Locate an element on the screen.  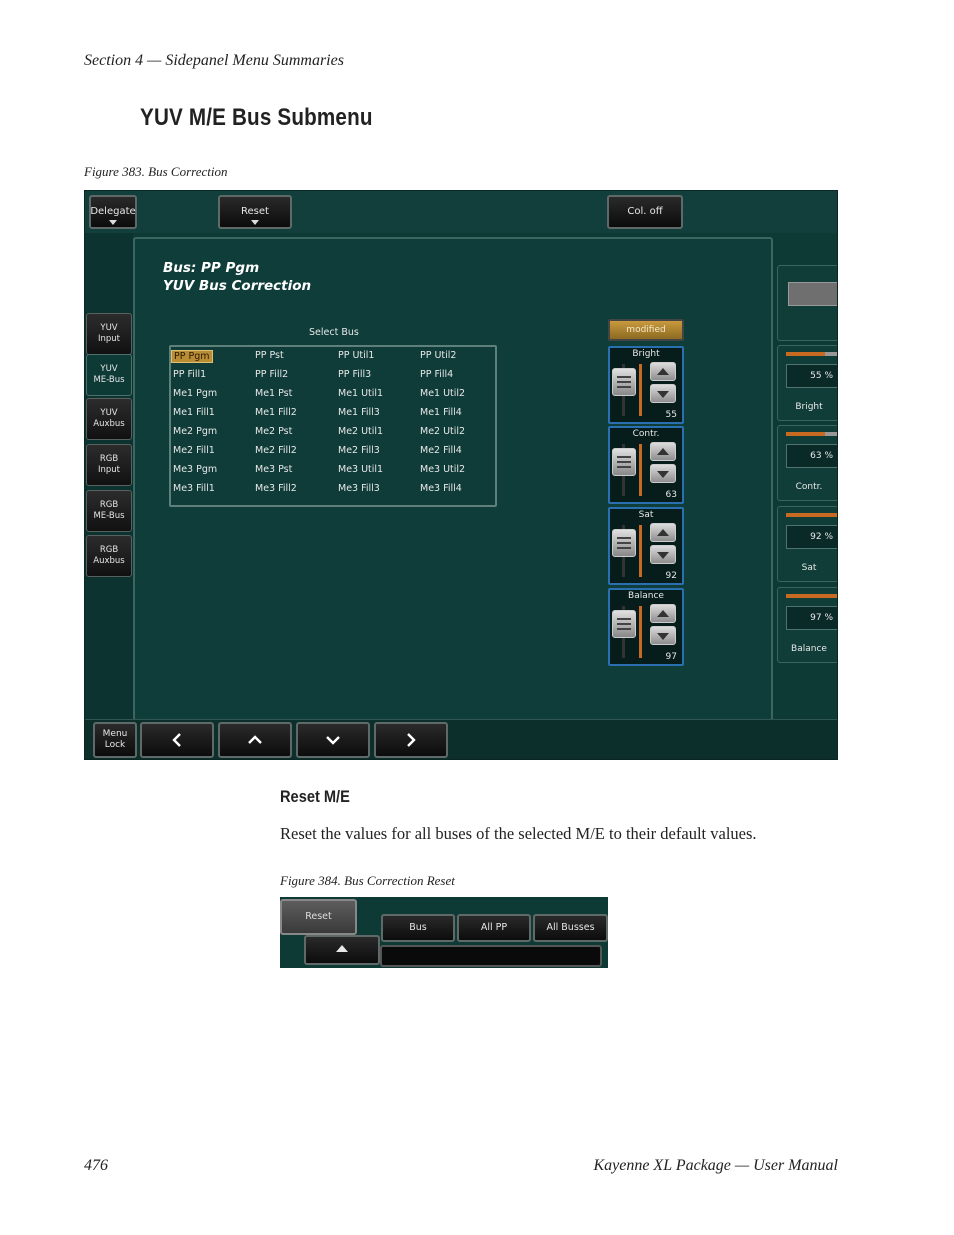
bus-pp-util1: PP Util1 is located at coordinates (356, 355).